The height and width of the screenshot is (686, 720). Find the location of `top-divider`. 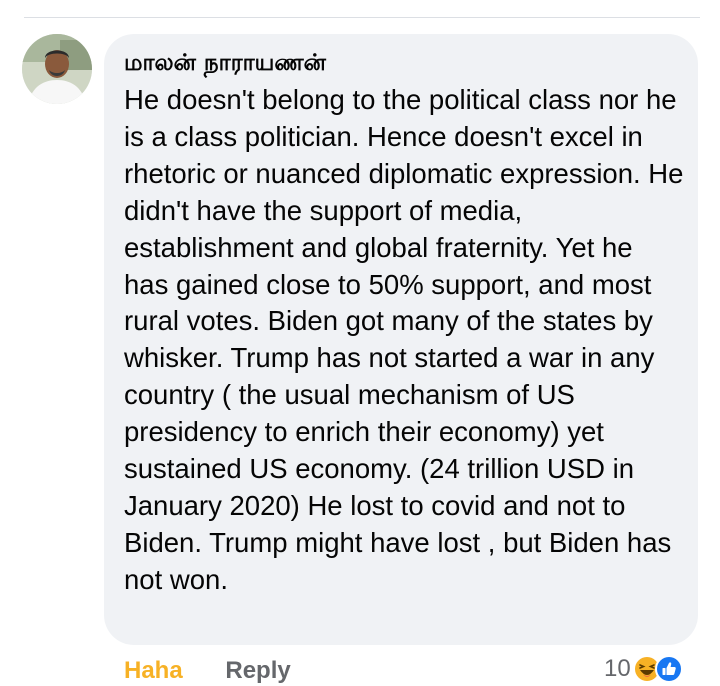

top-divider is located at coordinates (362, 17).